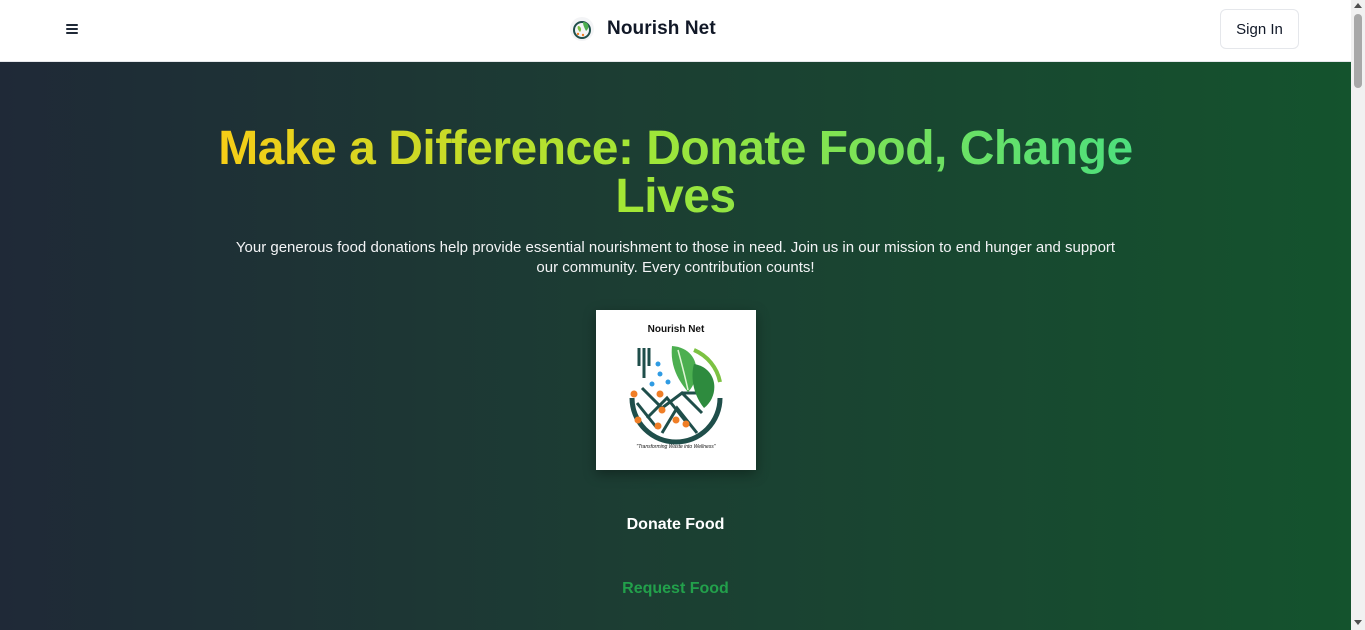  I want to click on logo-title: Nourish Net, so click(676, 329).